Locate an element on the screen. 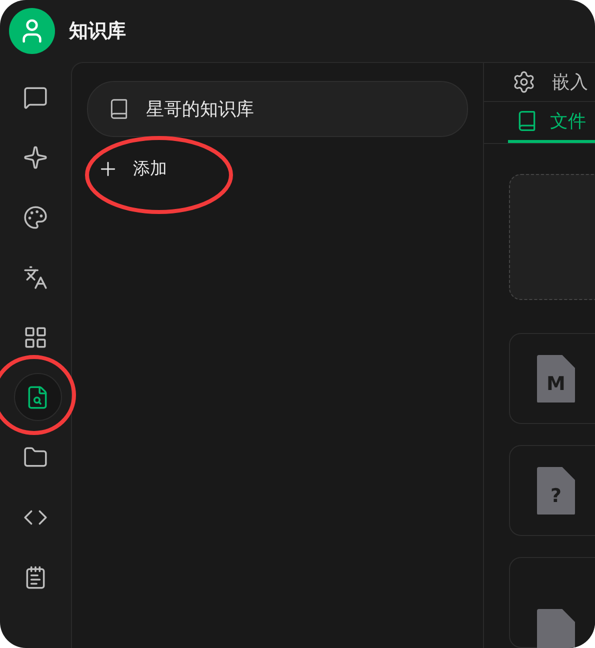 The width and height of the screenshot is (595, 648). palette-icon is located at coordinates (35, 217).